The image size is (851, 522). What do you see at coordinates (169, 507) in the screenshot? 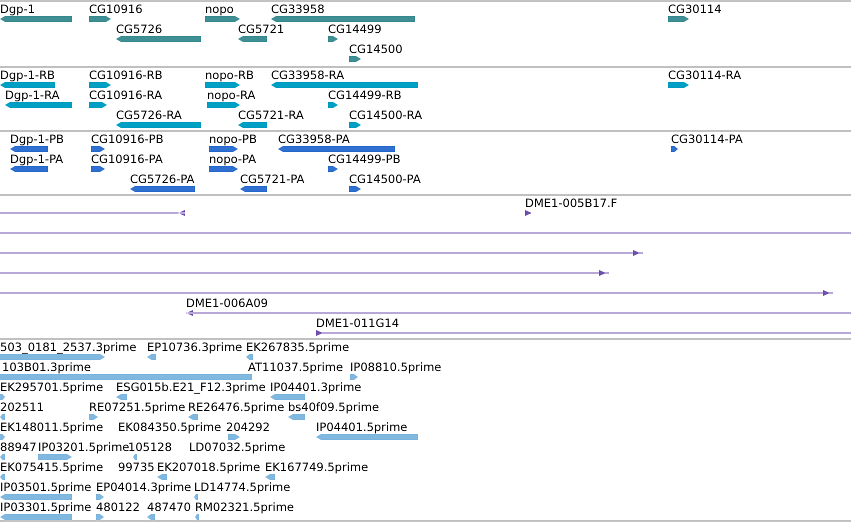
I see `feature-label: 487470` at bounding box center [169, 507].